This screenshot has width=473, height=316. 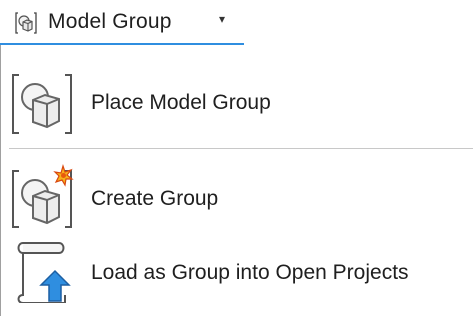 I want to click on create-group-icon, so click(x=42, y=196).